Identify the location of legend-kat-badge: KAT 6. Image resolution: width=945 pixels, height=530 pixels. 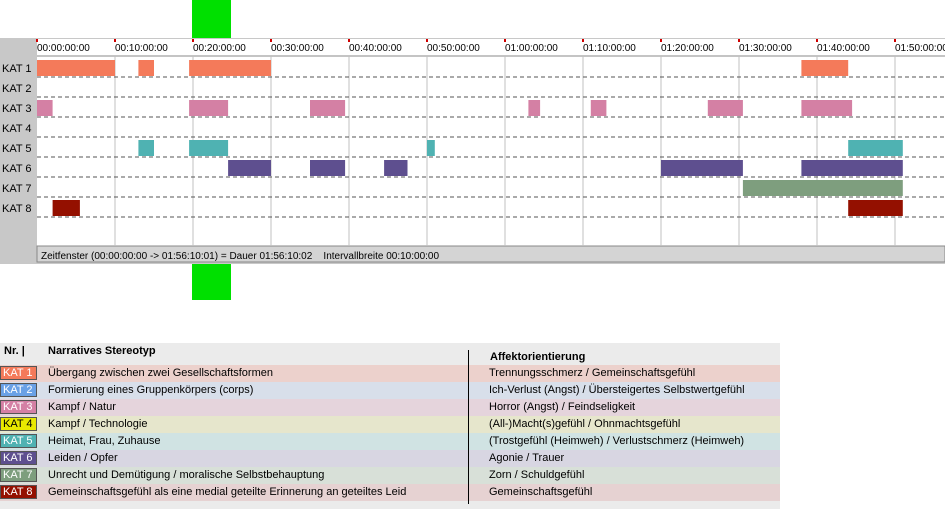
(18, 458).